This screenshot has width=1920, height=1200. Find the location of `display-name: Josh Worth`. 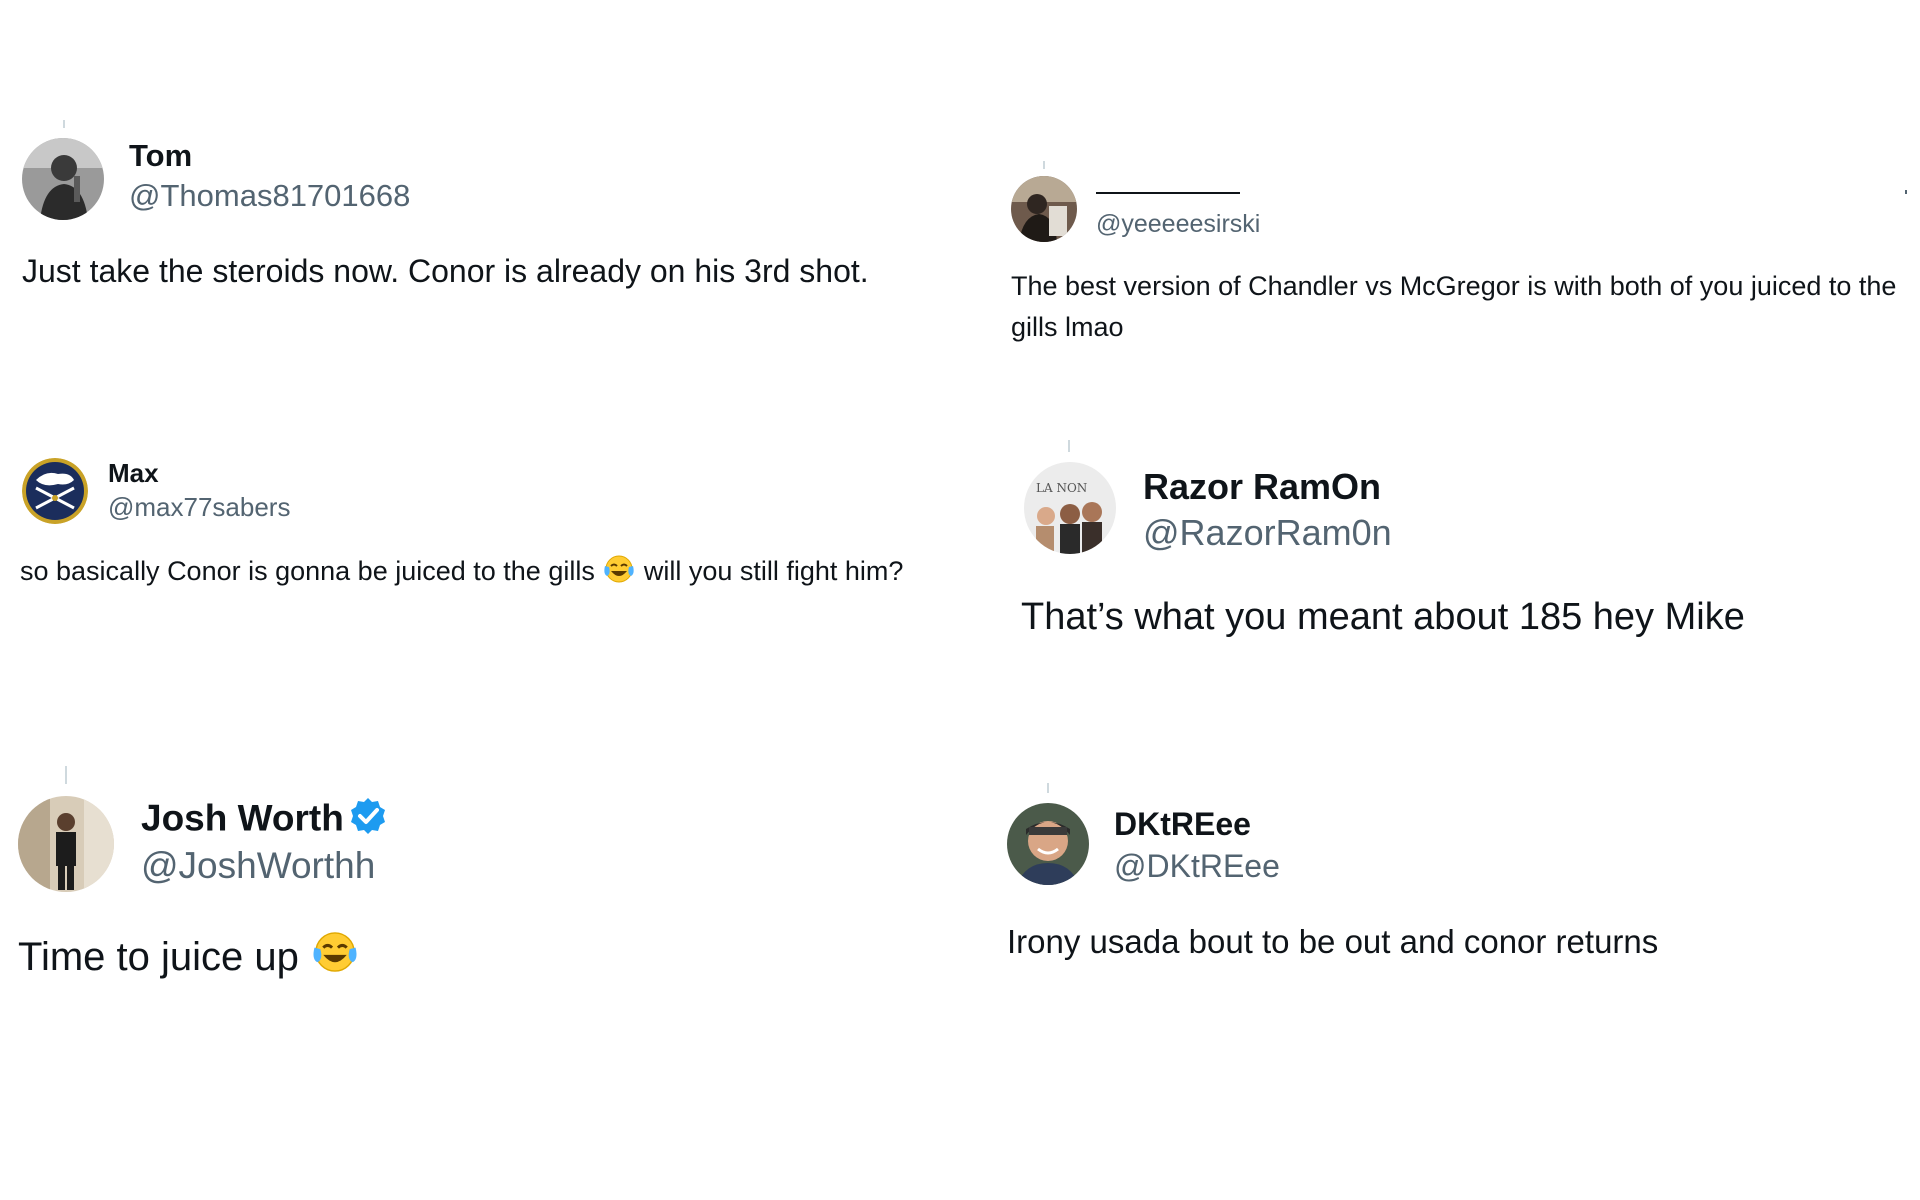

display-name: Josh Worth is located at coordinates (264, 820).